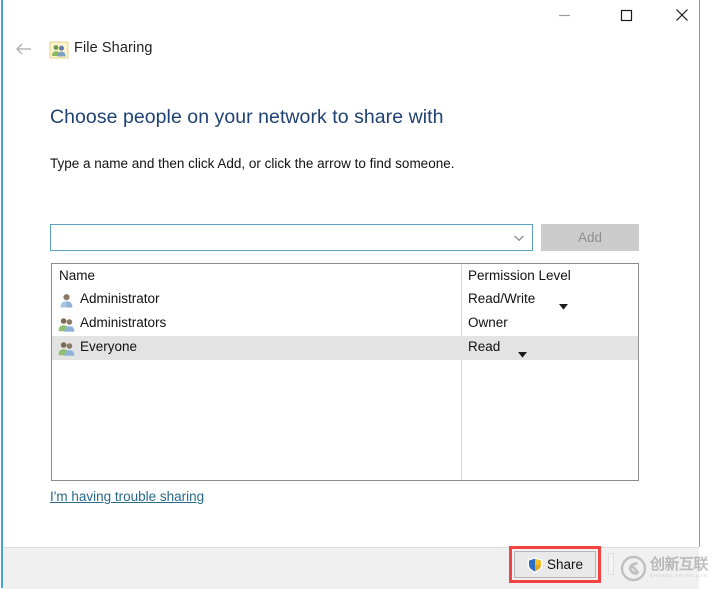  I want to click on close-button, so click(682, 15).